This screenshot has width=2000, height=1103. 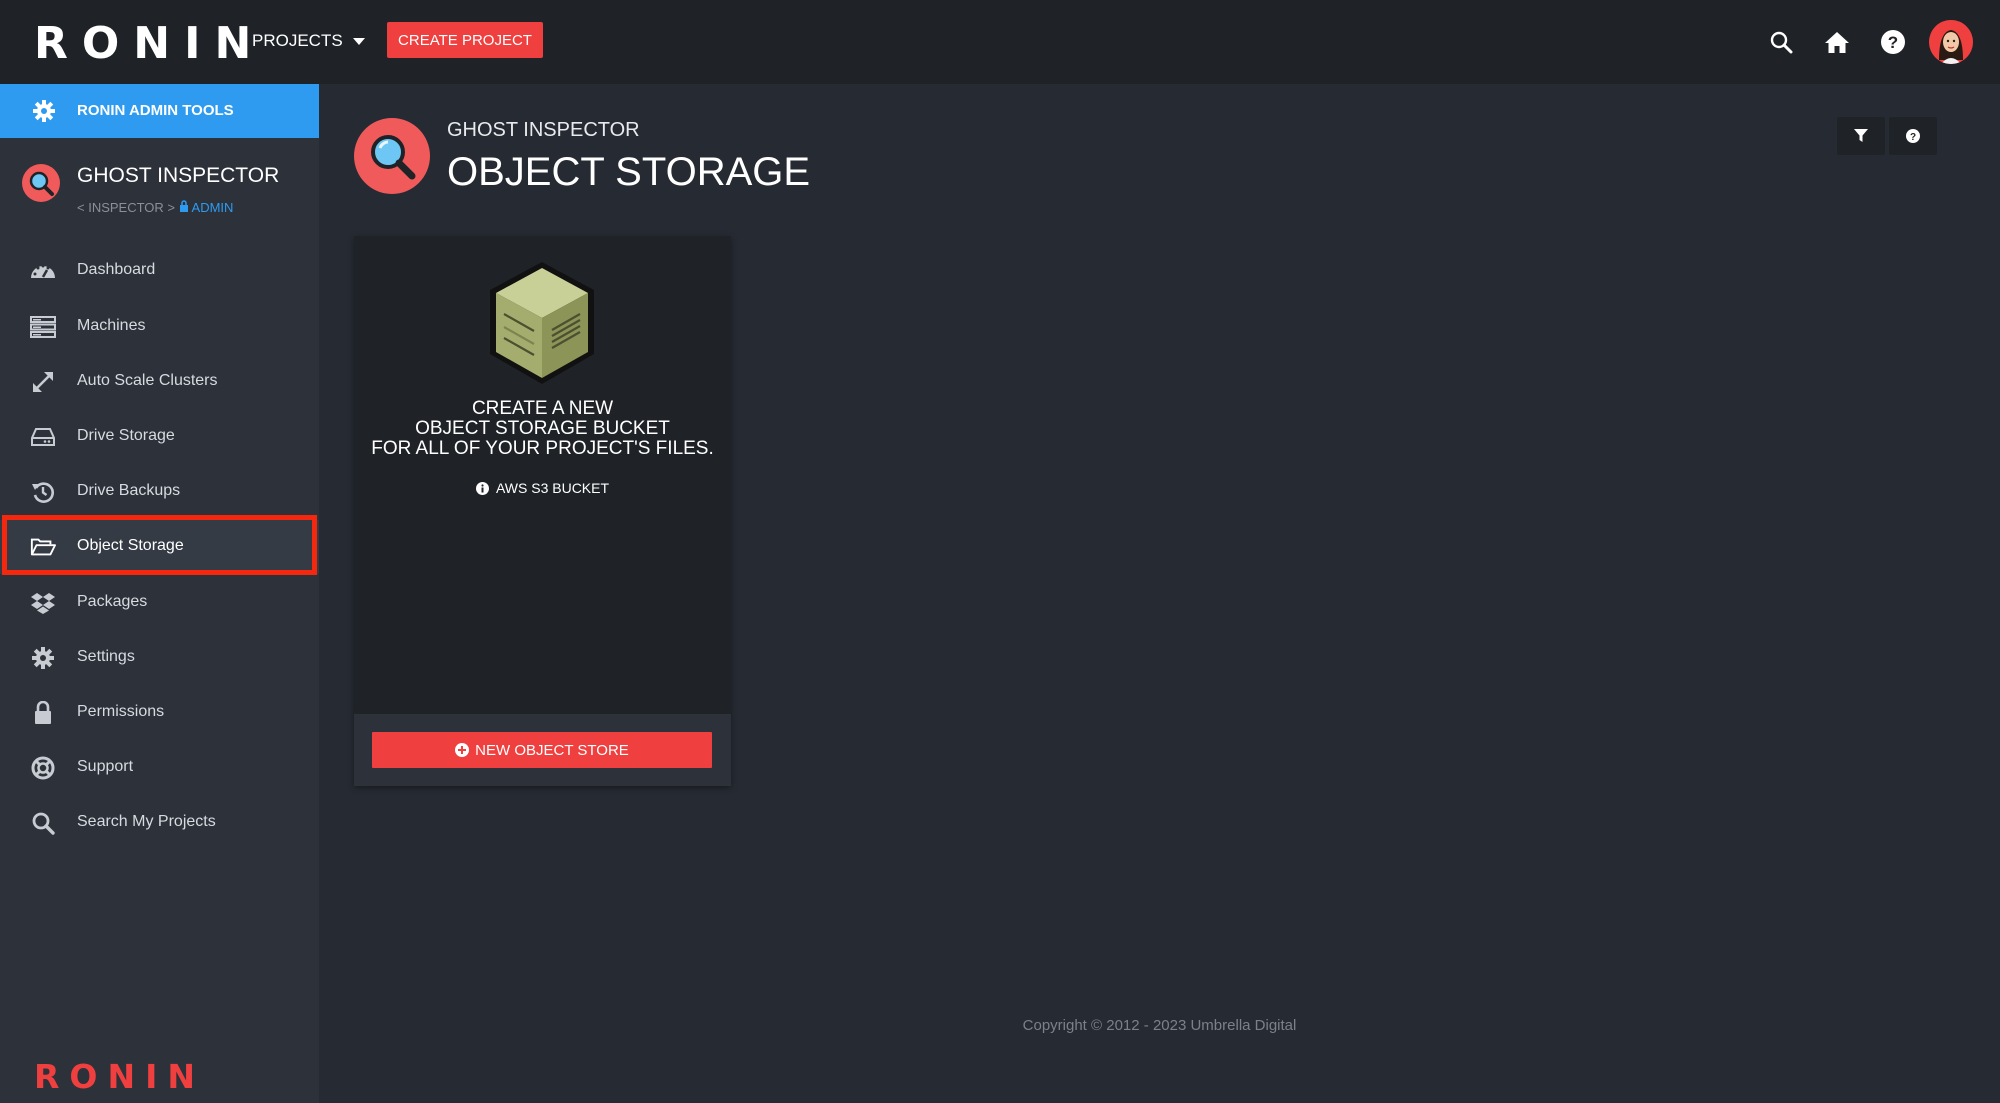 I want to click on card-line-2: OBJECT STORAGE BUCKET, so click(x=542, y=428).